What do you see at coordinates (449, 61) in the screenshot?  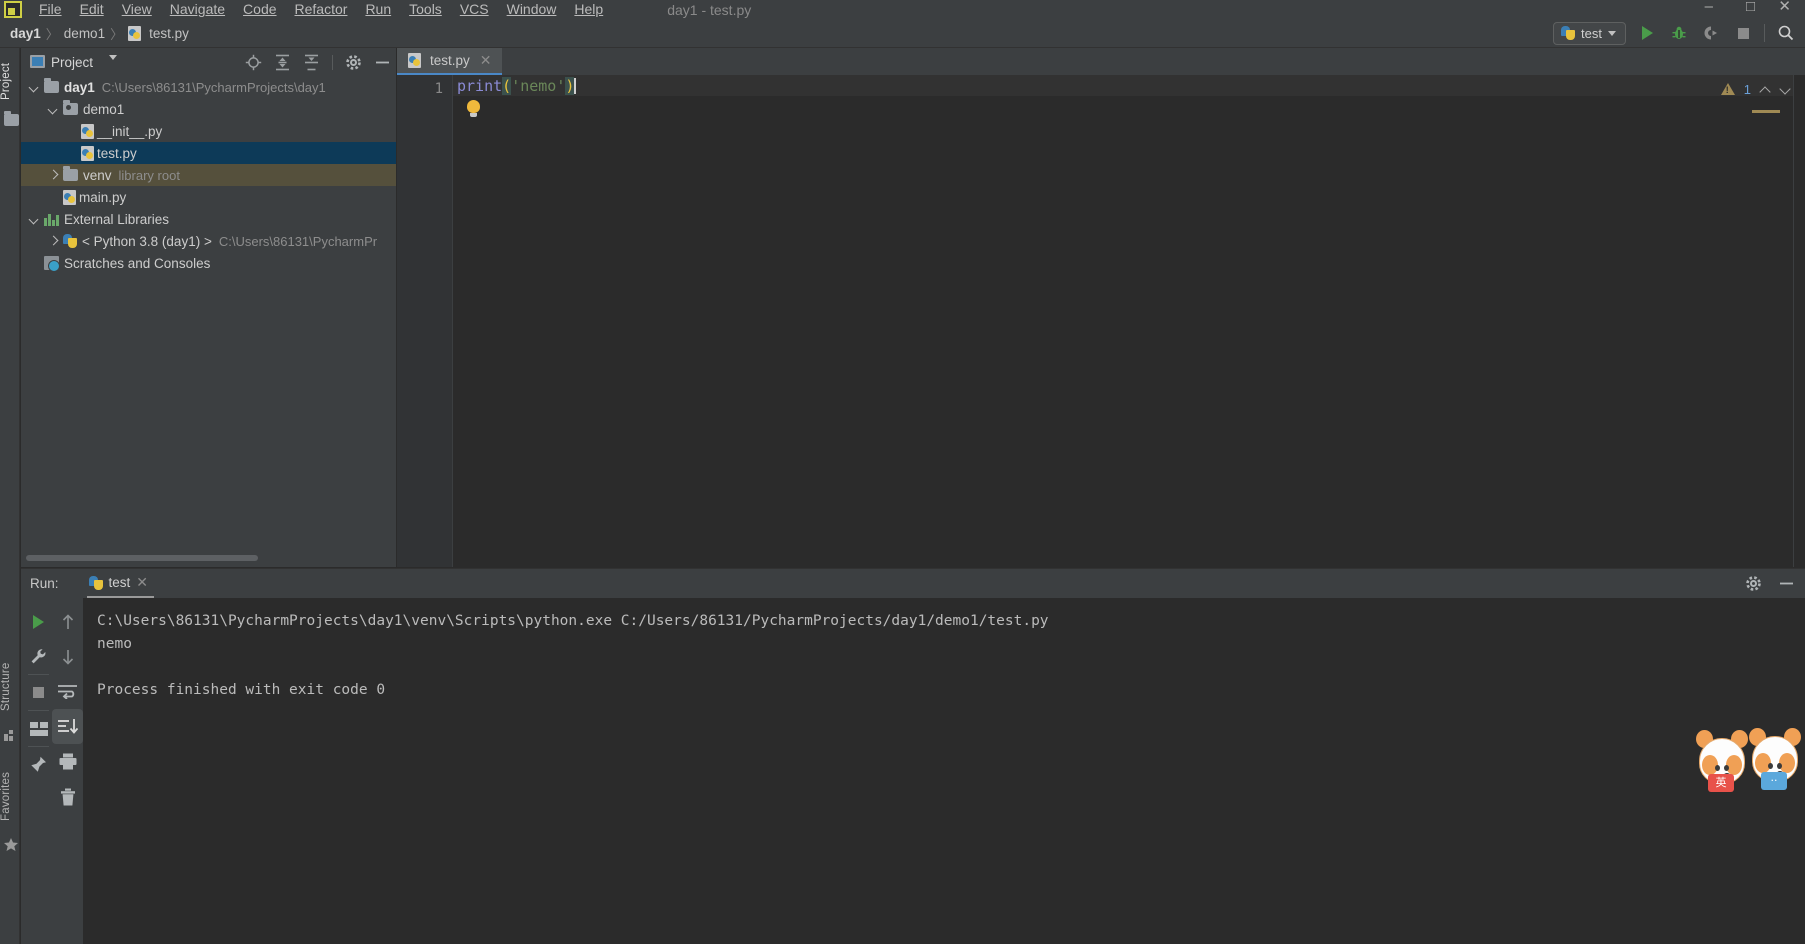 I see `editor-tab-test-py: test.py ✕` at bounding box center [449, 61].